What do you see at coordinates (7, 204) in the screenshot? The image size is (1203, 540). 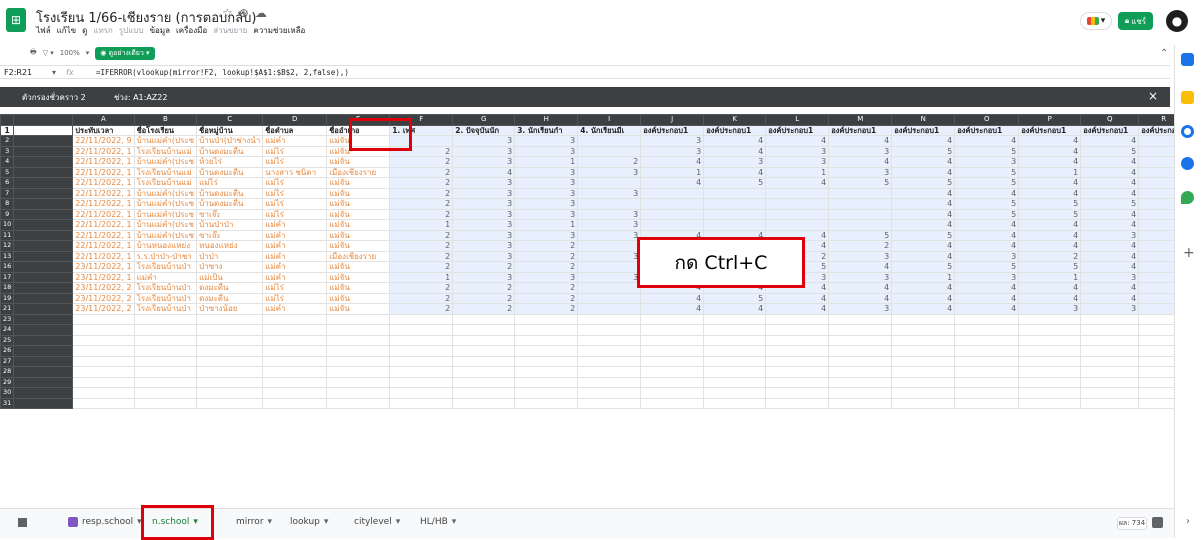 I see `row-number: 8` at bounding box center [7, 204].